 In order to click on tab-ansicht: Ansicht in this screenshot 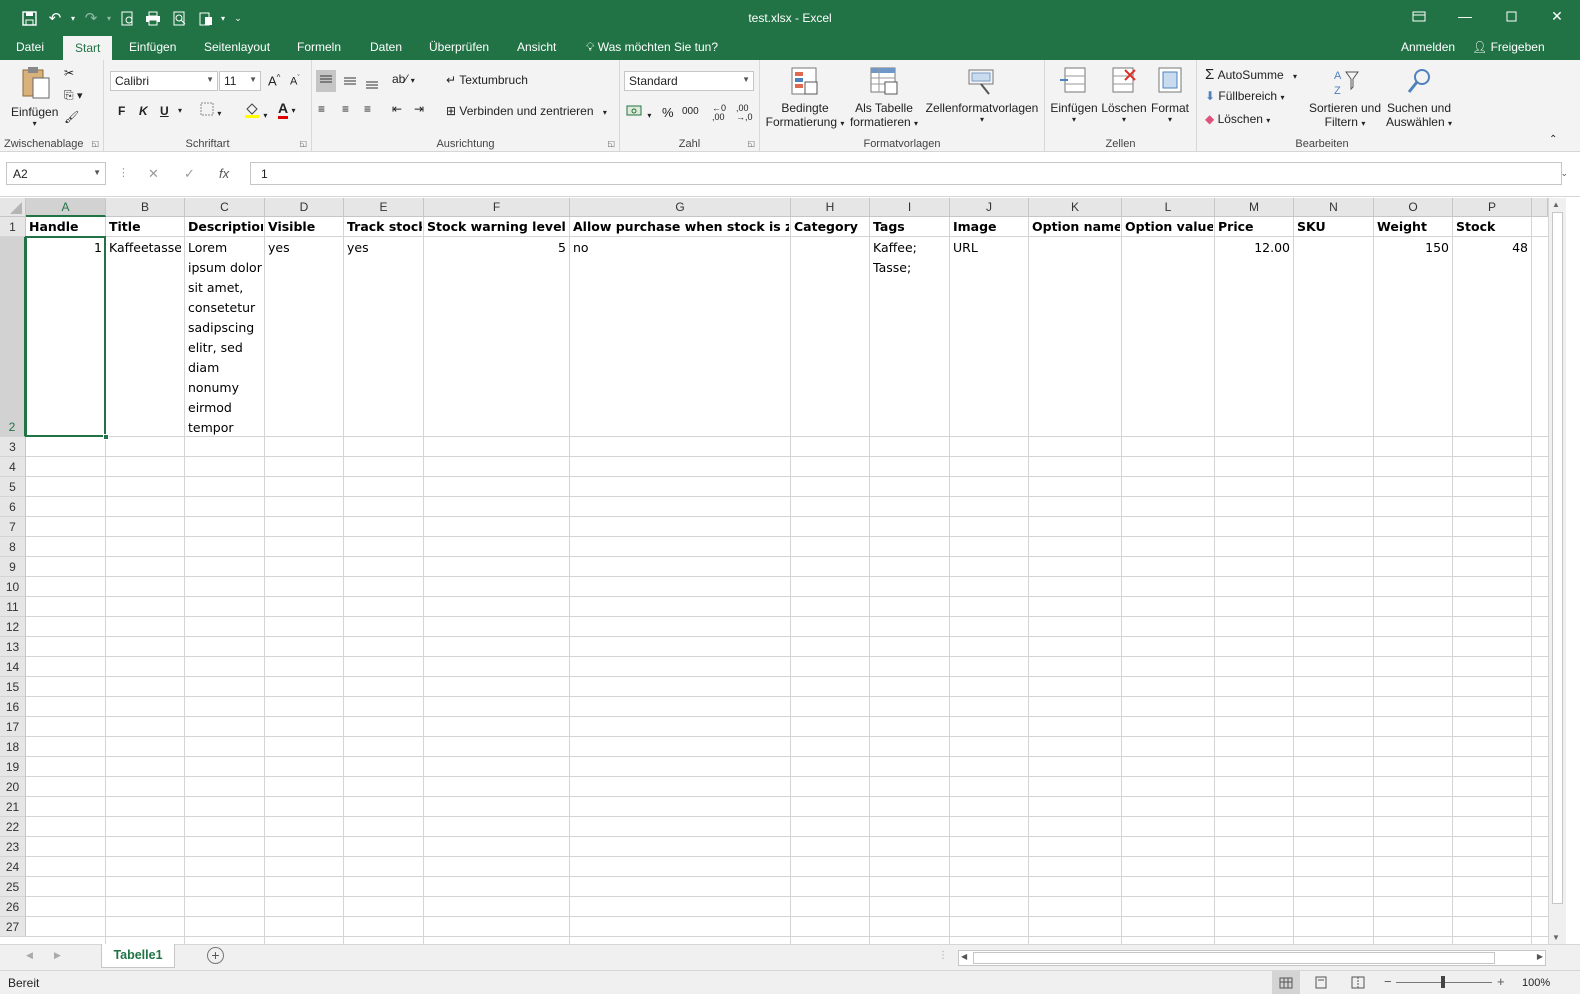, I will do `click(536, 47)`.